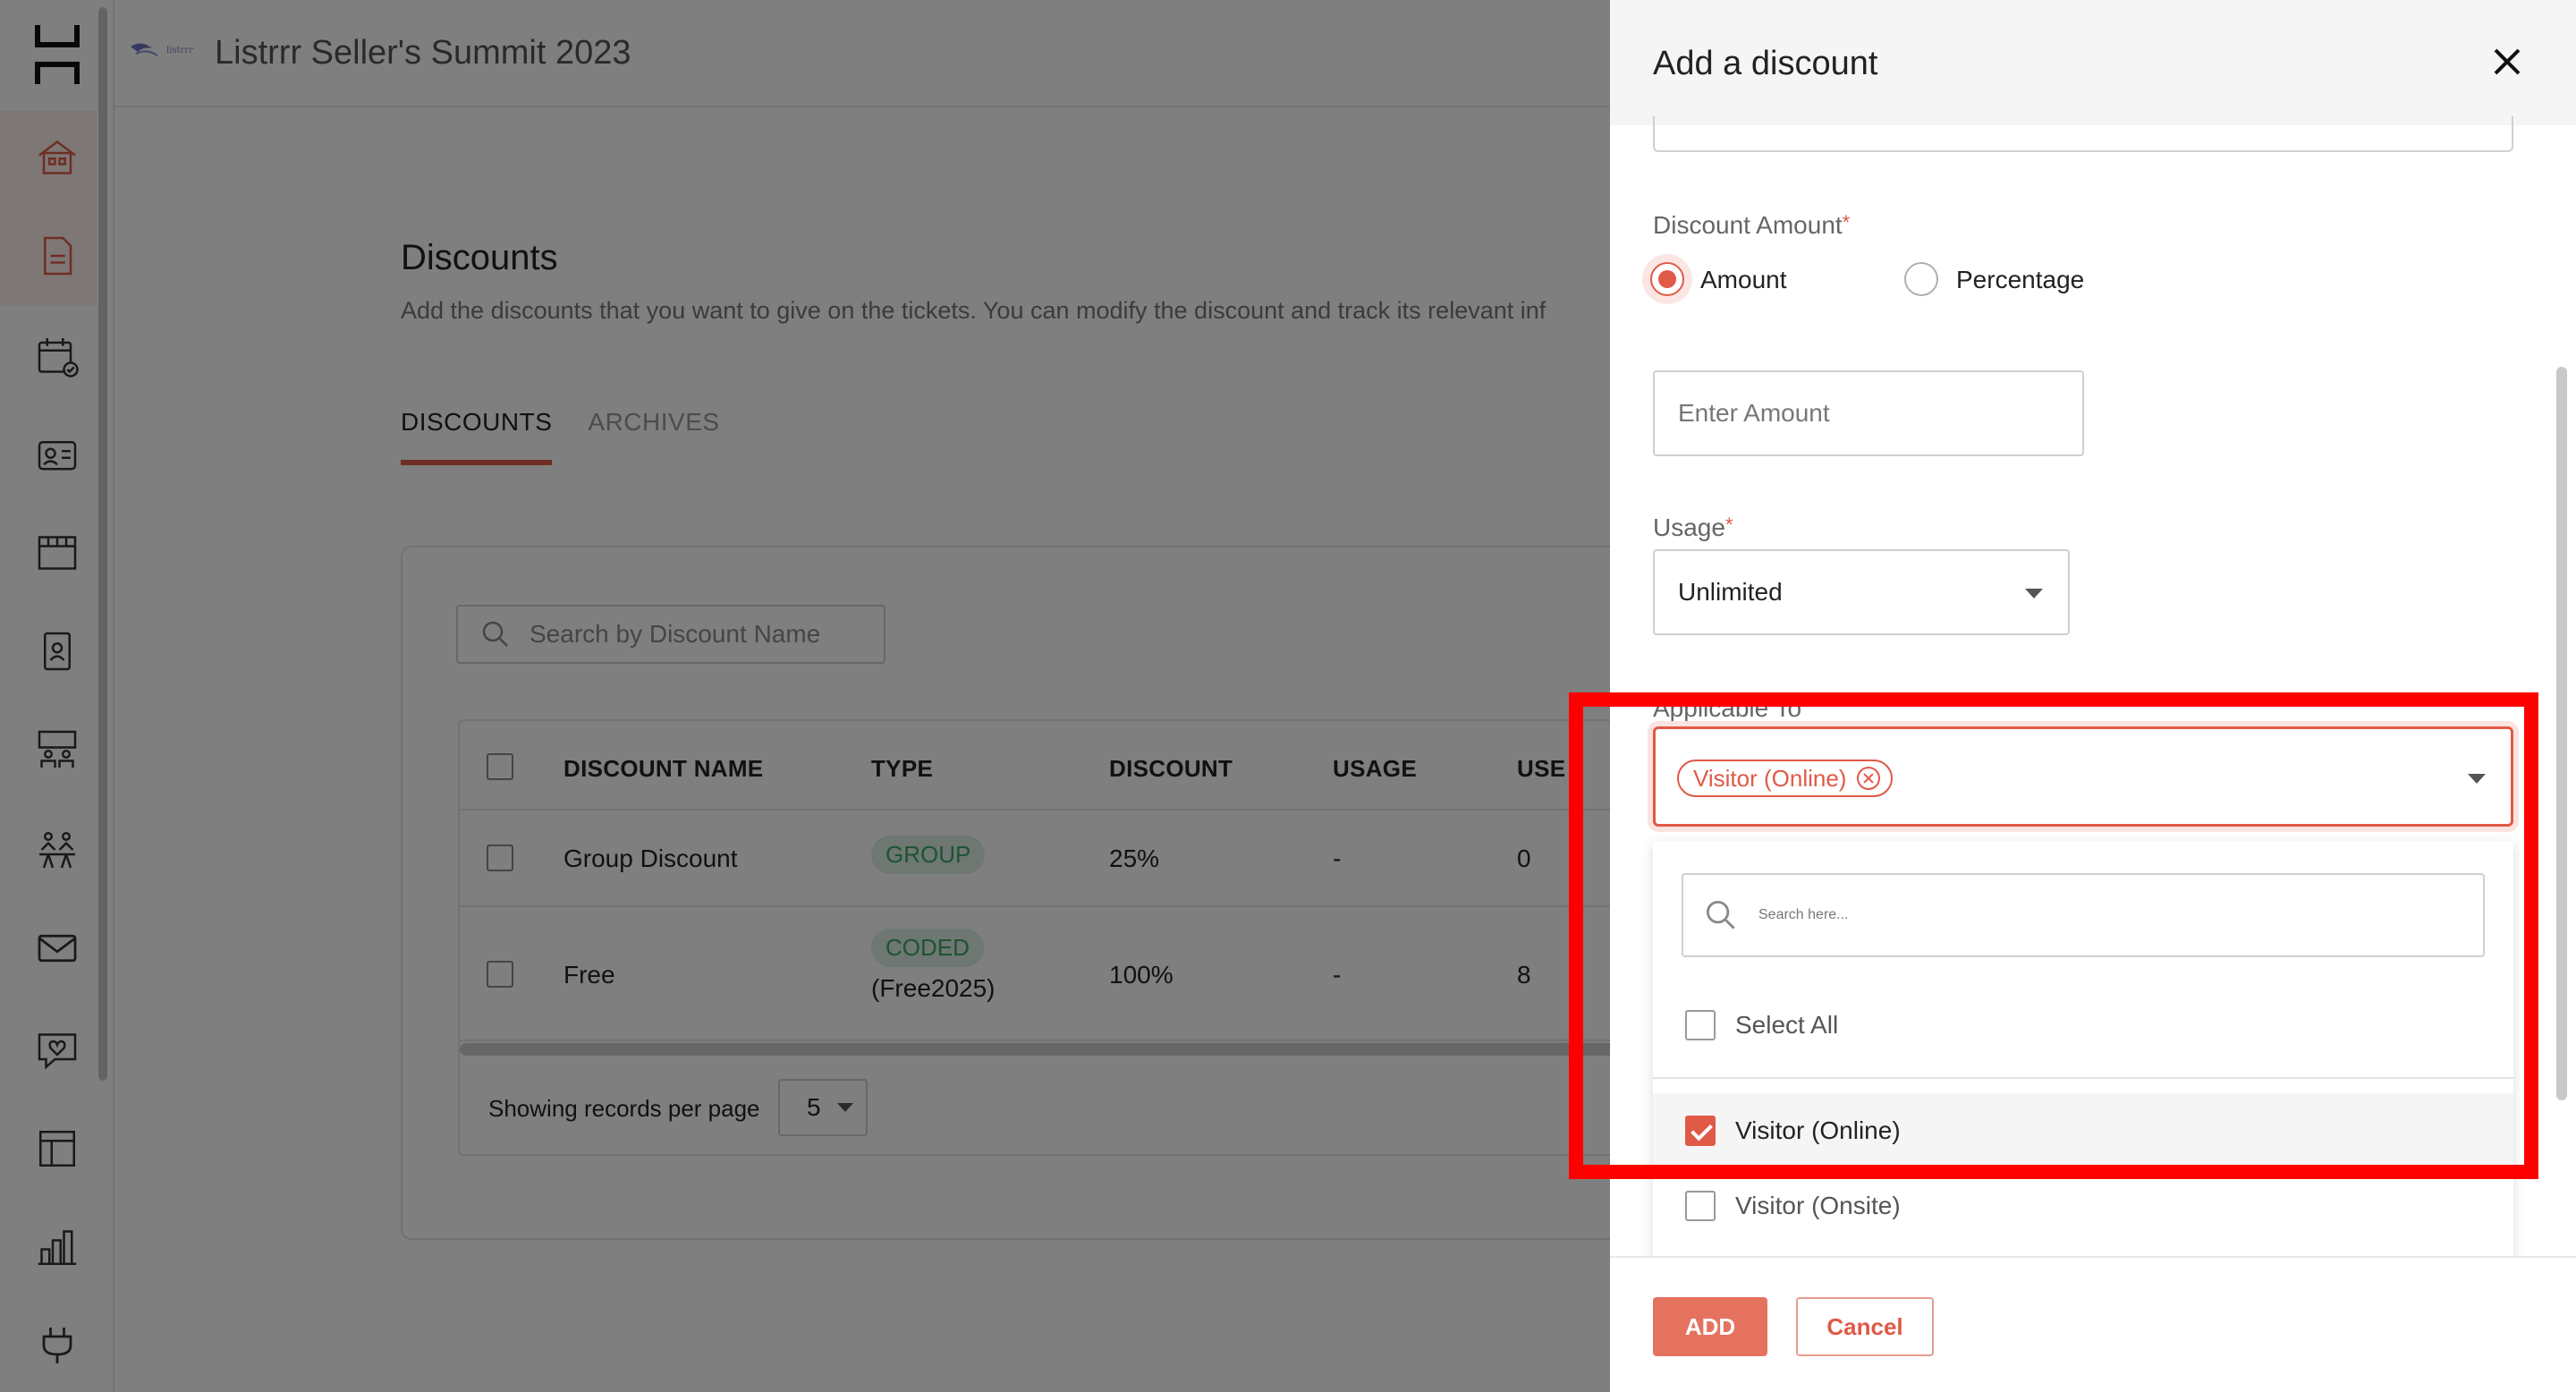  I want to click on amount-input-placeholder: Enter Amount, so click(1754, 413).